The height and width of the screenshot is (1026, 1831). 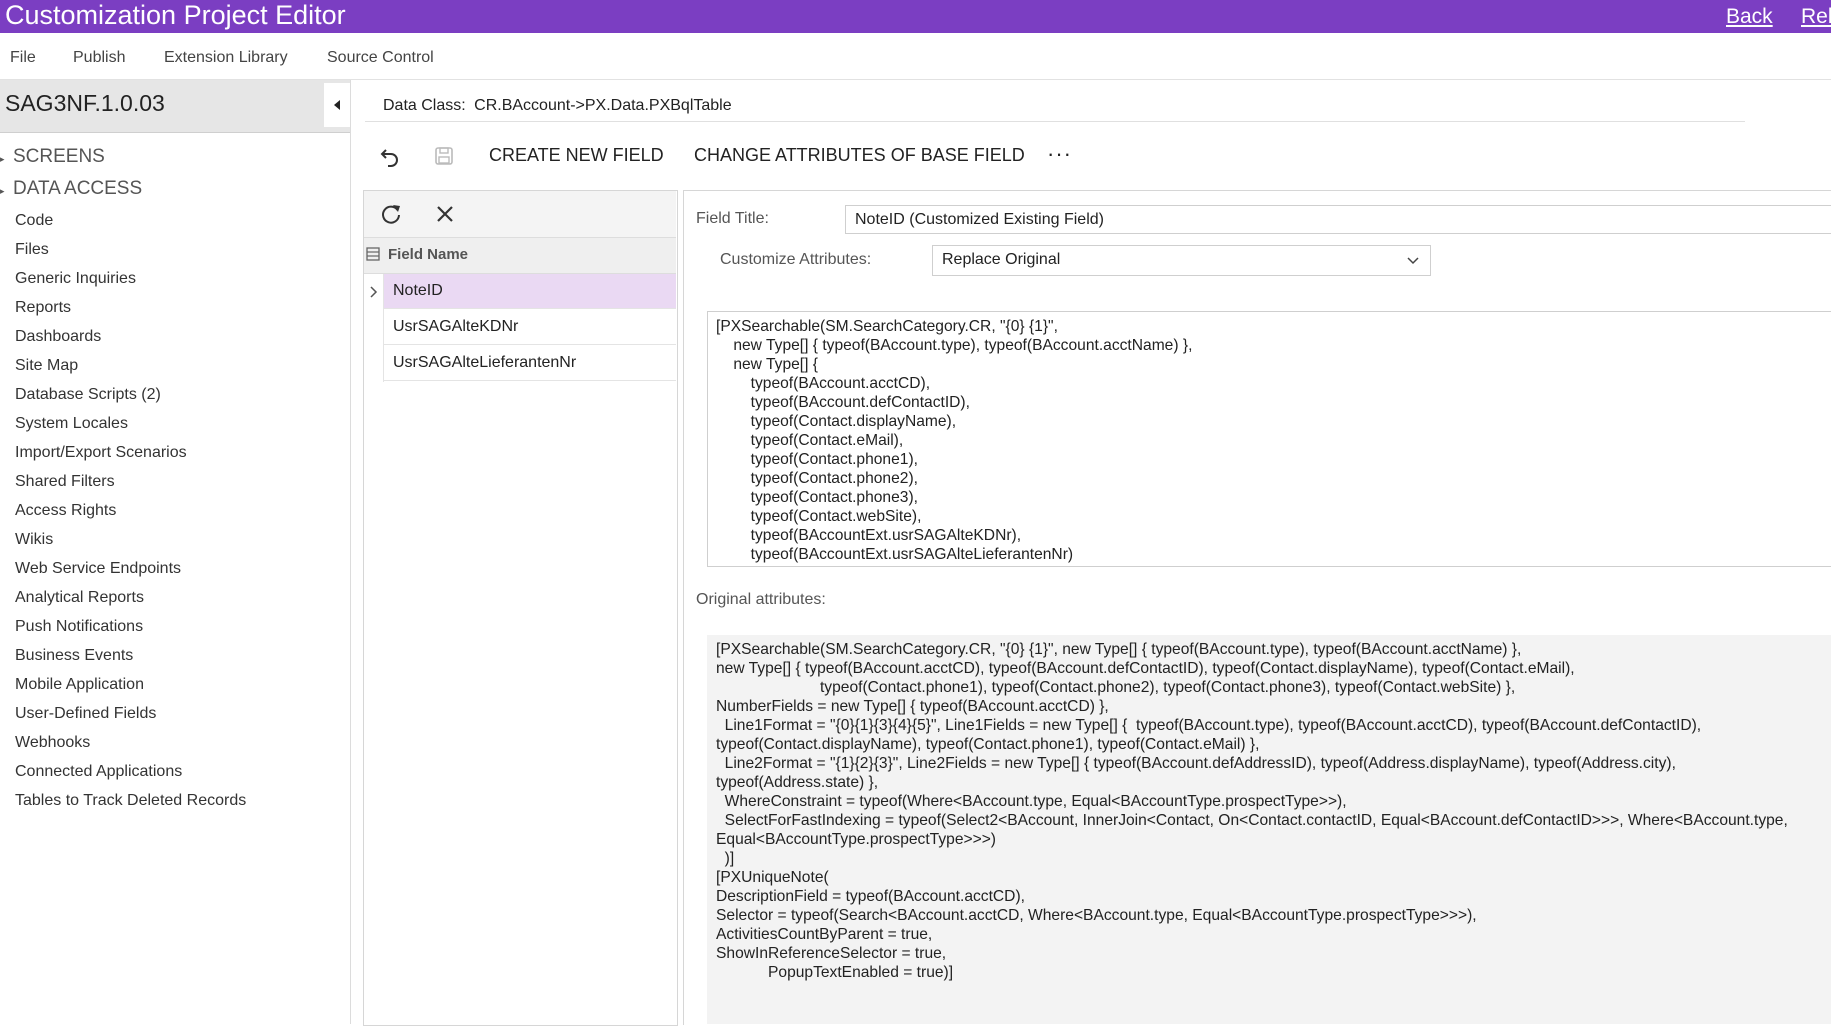 What do you see at coordinates (732, 218) in the screenshot?
I see `field-title-label: Field Title:` at bounding box center [732, 218].